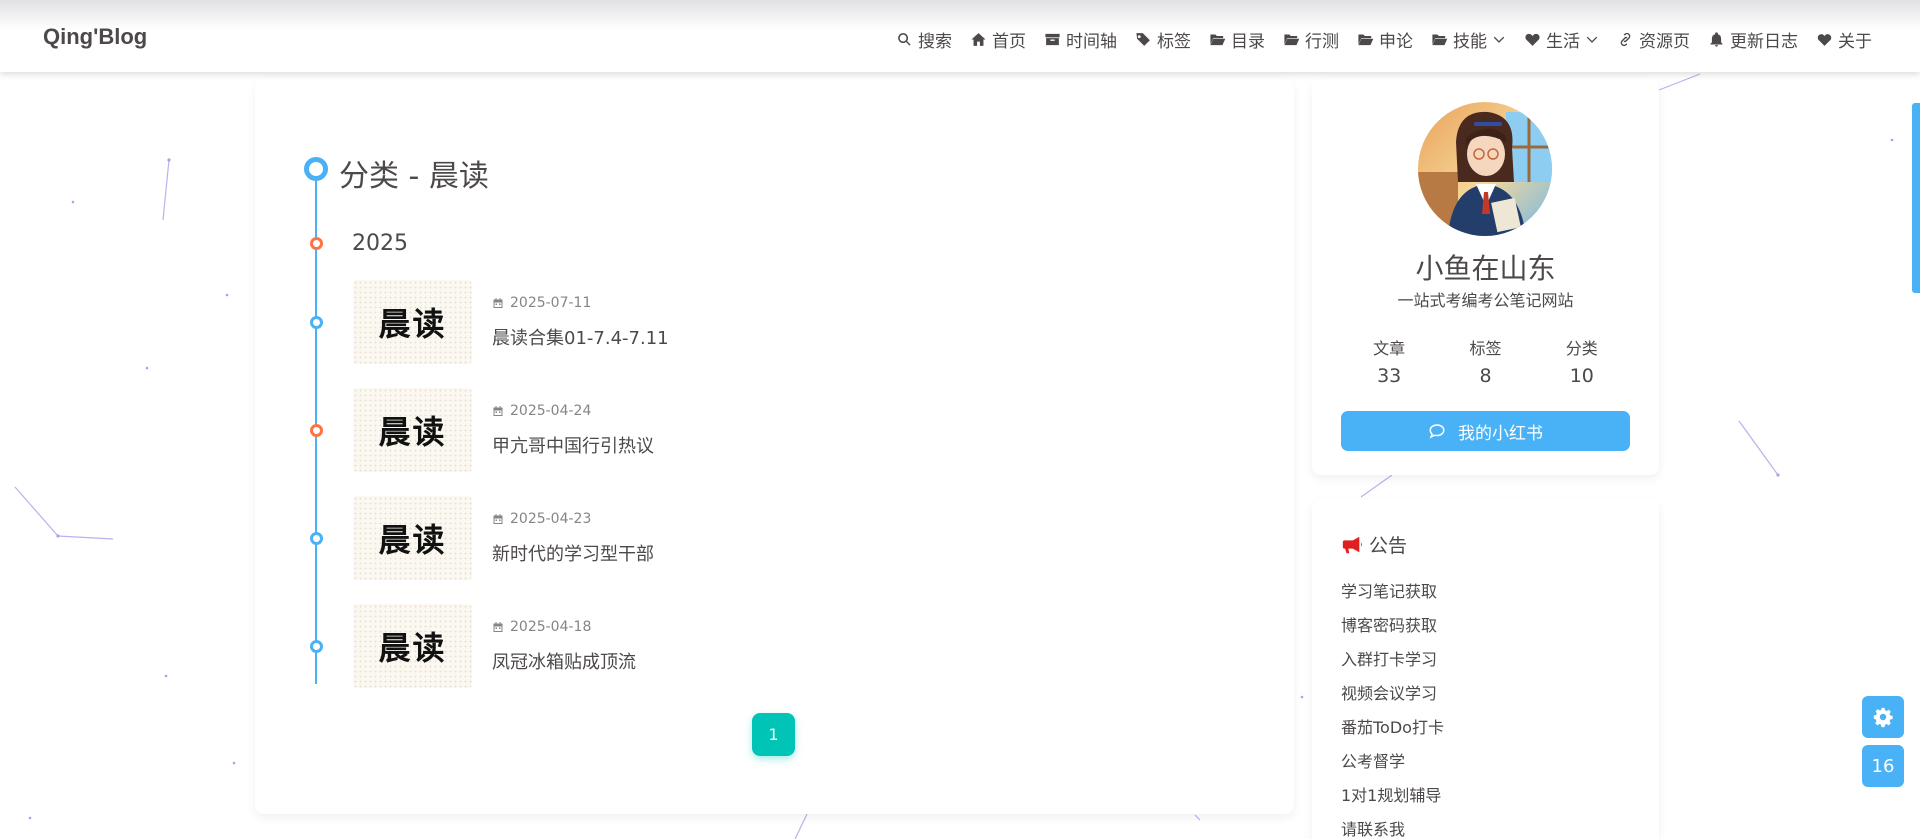 The width and height of the screenshot is (1920, 839). I want to click on scroll-indicator, so click(1916, 198).